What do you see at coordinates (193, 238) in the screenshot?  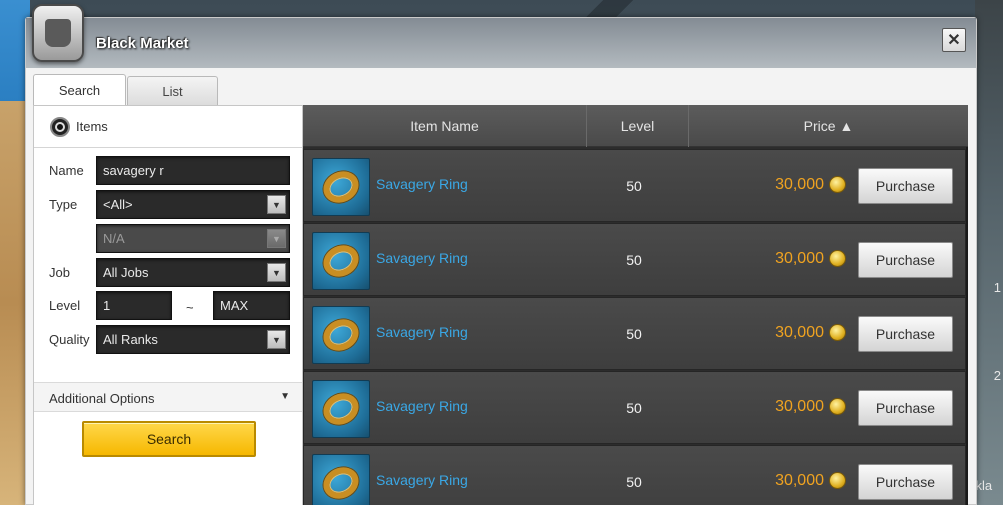 I see `subtype-dropdown: N/A ▼` at bounding box center [193, 238].